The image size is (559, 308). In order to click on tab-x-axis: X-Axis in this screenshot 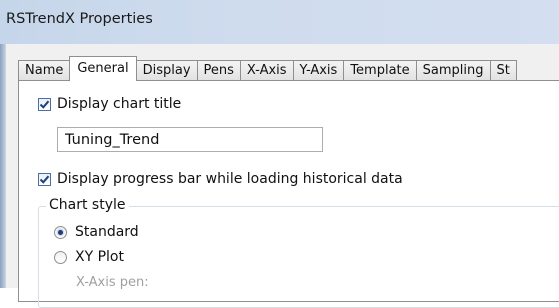, I will do `click(266, 70)`.